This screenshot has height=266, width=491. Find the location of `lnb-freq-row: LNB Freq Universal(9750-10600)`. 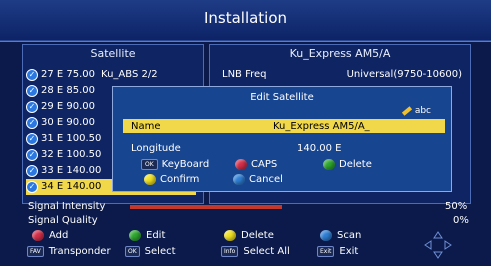

lnb-freq-row: LNB Freq Universal(9750-10600) is located at coordinates (342, 74).